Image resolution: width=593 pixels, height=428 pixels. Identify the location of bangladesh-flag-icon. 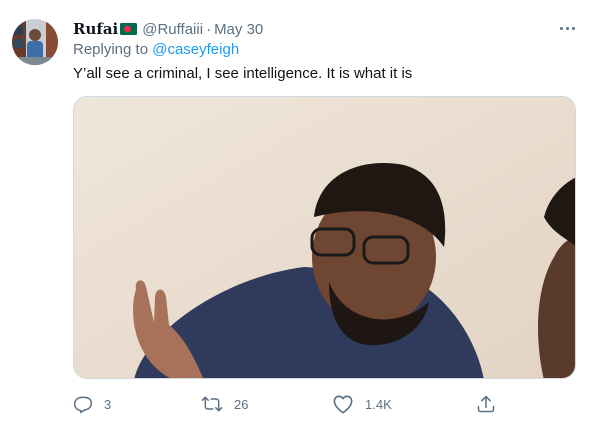
(129, 29).